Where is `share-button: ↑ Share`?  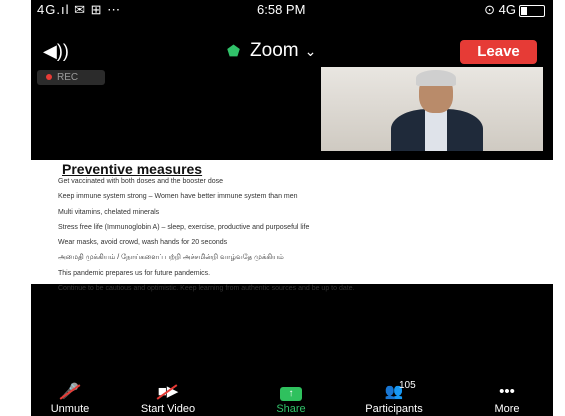 share-button: ↑ Share is located at coordinates (291, 399).